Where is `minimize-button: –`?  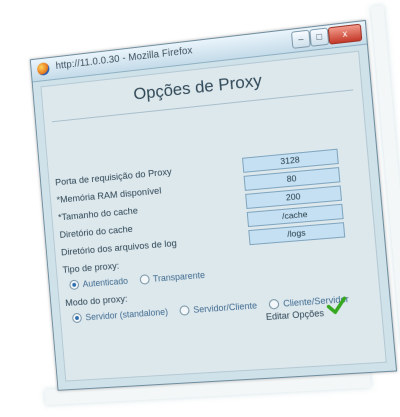
minimize-button: – is located at coordinates (300, 39).